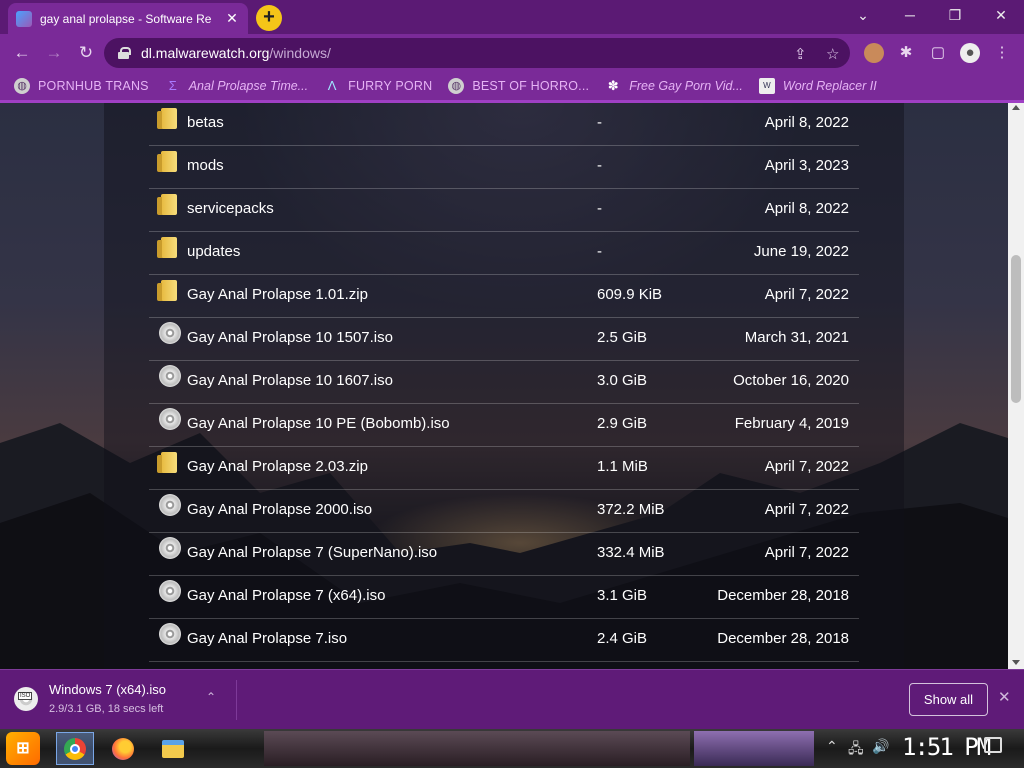 The height and width of the screenshot is (768, 1024). What do you see at coordinates (874, 53) in the screenshot?
I see `extension-avatar-icon` at bounding box center [874, 53].